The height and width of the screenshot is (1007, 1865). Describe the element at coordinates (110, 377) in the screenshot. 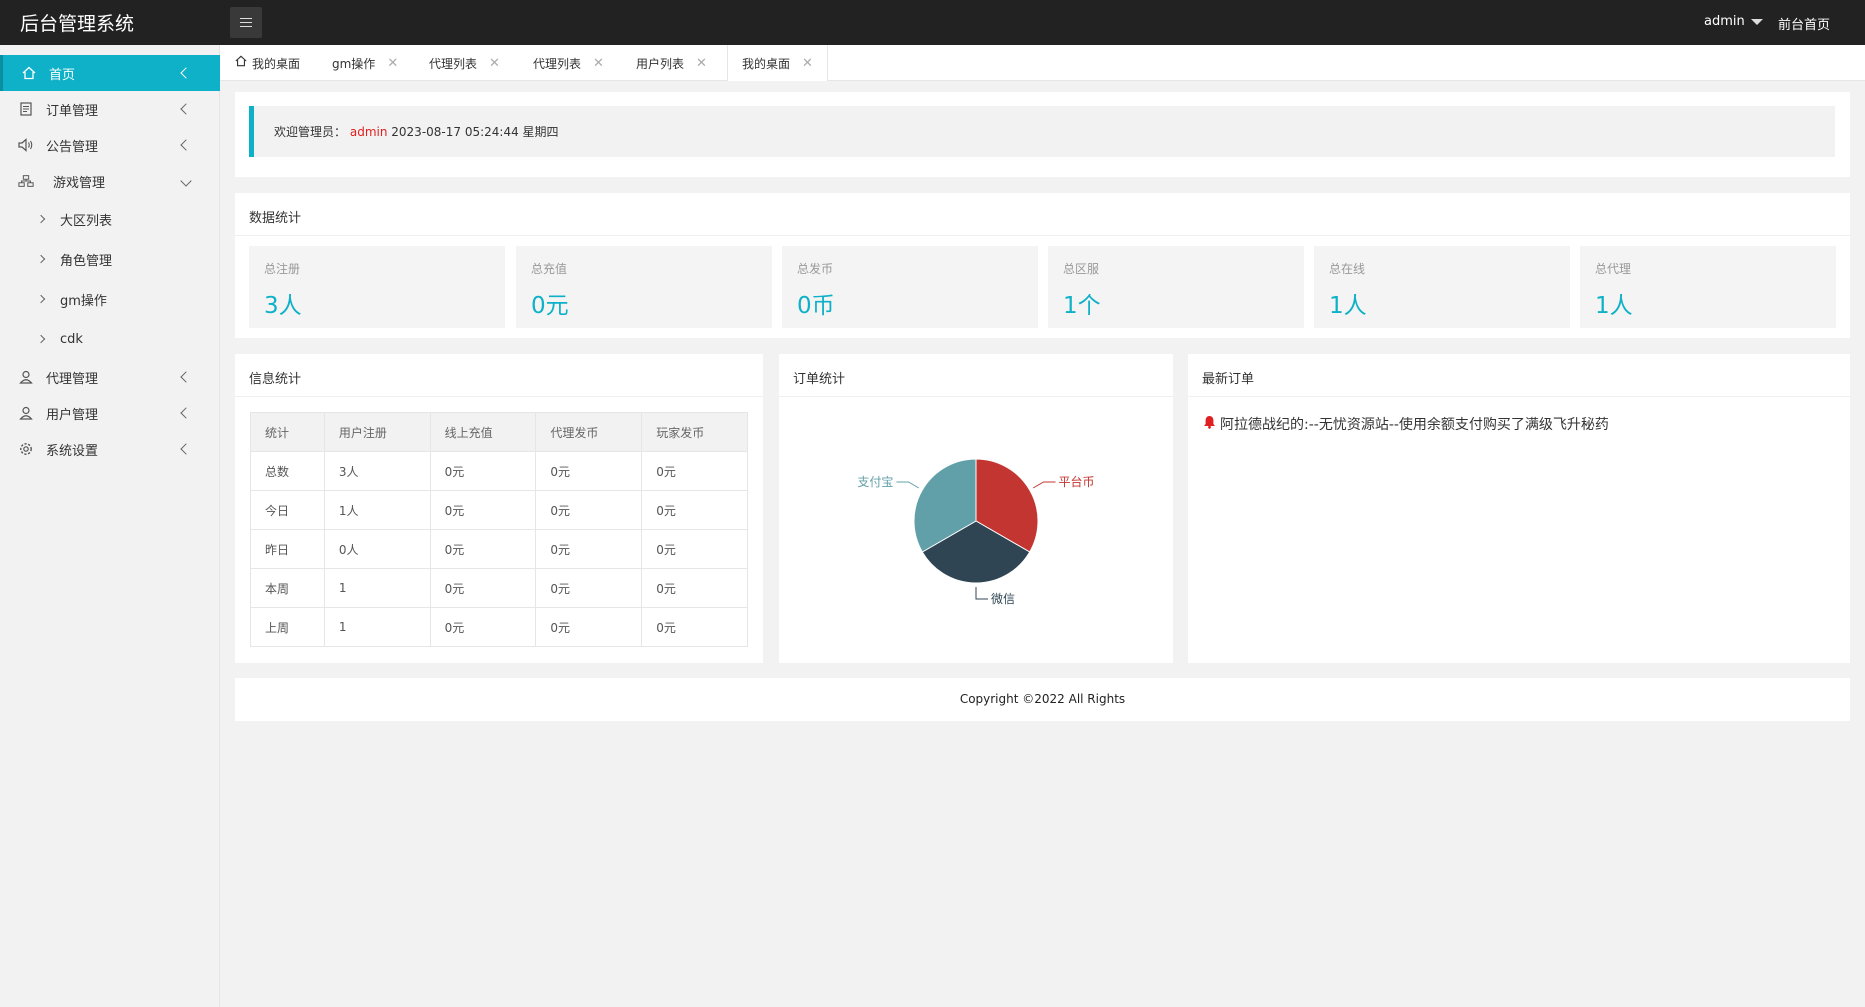

I see `sidebar-item-agents: 代理管理` at that location.